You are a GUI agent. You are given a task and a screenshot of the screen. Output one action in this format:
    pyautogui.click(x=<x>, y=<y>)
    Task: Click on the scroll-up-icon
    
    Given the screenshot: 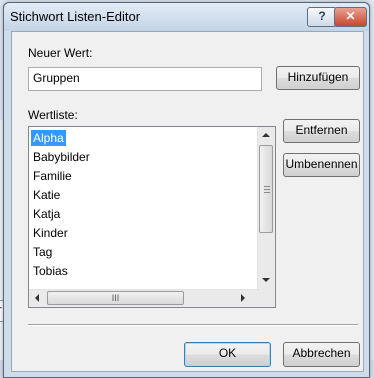 What is the action you would take?
    pyautogui.click(x=266, y=135)
    